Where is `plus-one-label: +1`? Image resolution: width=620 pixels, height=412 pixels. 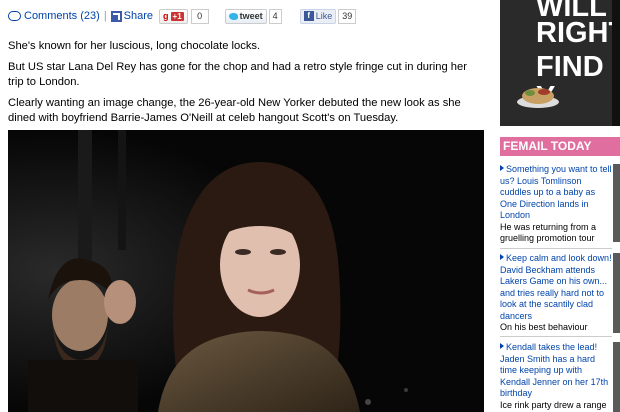
plus-one-label: +1 is located at coordinates (177, 16).